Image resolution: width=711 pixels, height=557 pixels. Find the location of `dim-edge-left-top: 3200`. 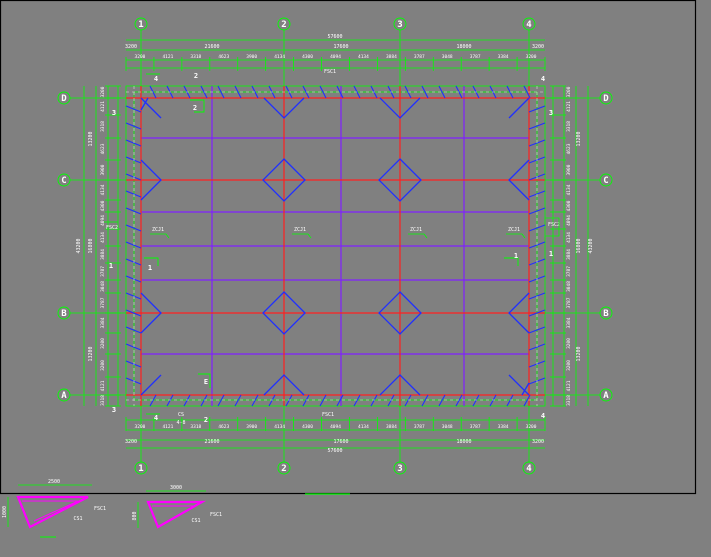

dim-edge-left-top: 3200 is located at coordinates (131, 47).